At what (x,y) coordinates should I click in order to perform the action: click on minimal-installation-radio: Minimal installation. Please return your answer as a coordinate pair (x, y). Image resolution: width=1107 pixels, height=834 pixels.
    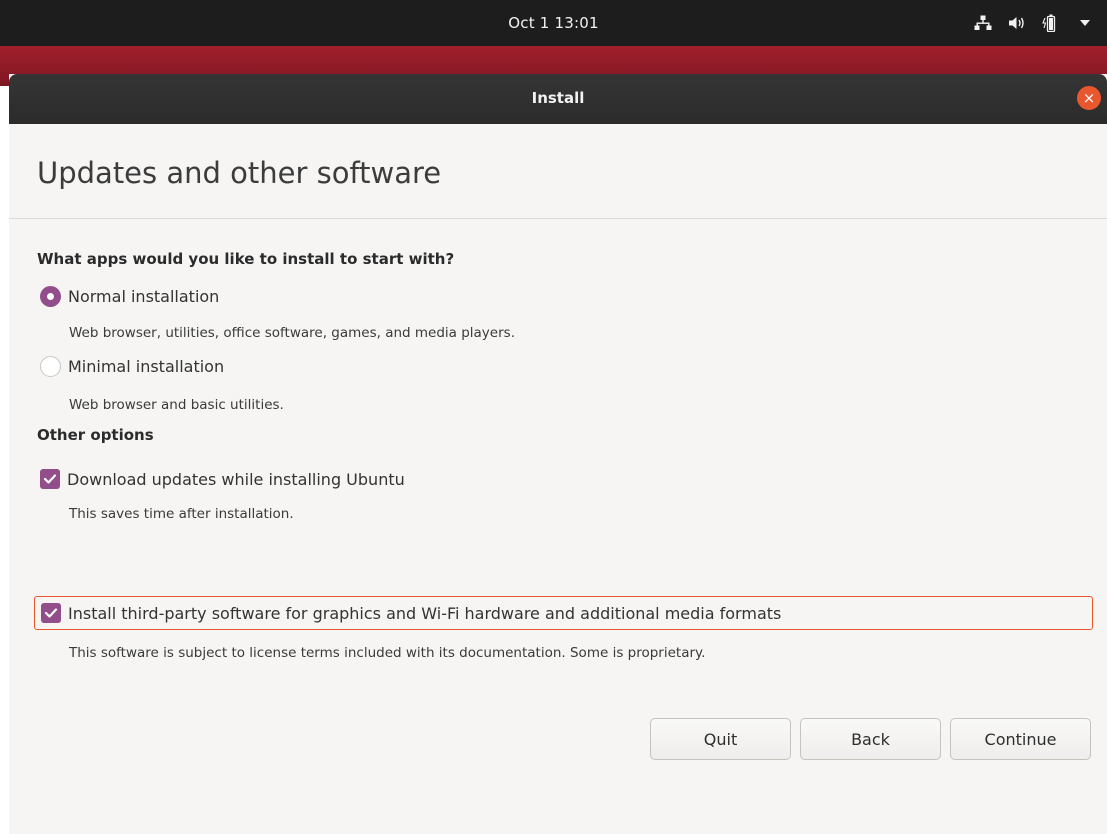
    Looking at the image, I should click on (132, 366).